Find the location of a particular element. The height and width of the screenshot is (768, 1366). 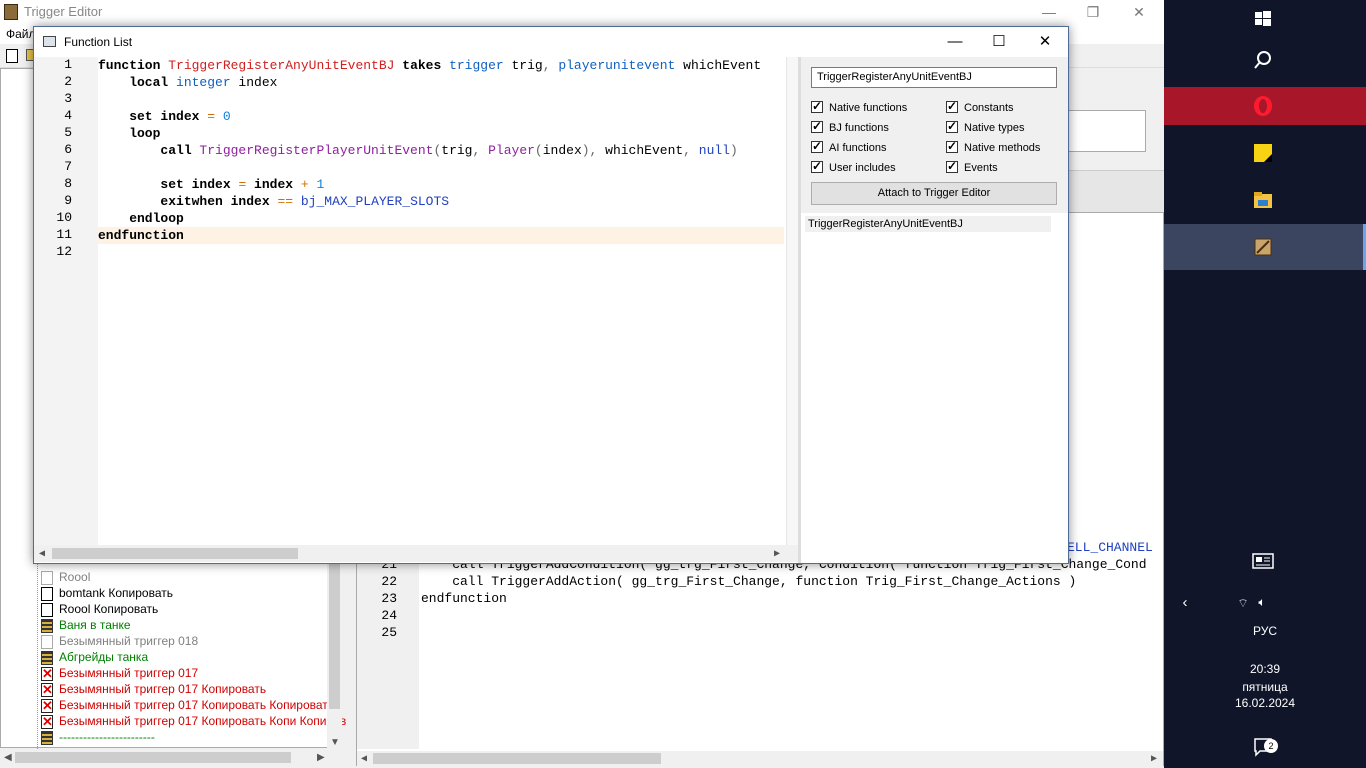

tree-item-label: bomtank Копировать is located at coordinates (116, 593).